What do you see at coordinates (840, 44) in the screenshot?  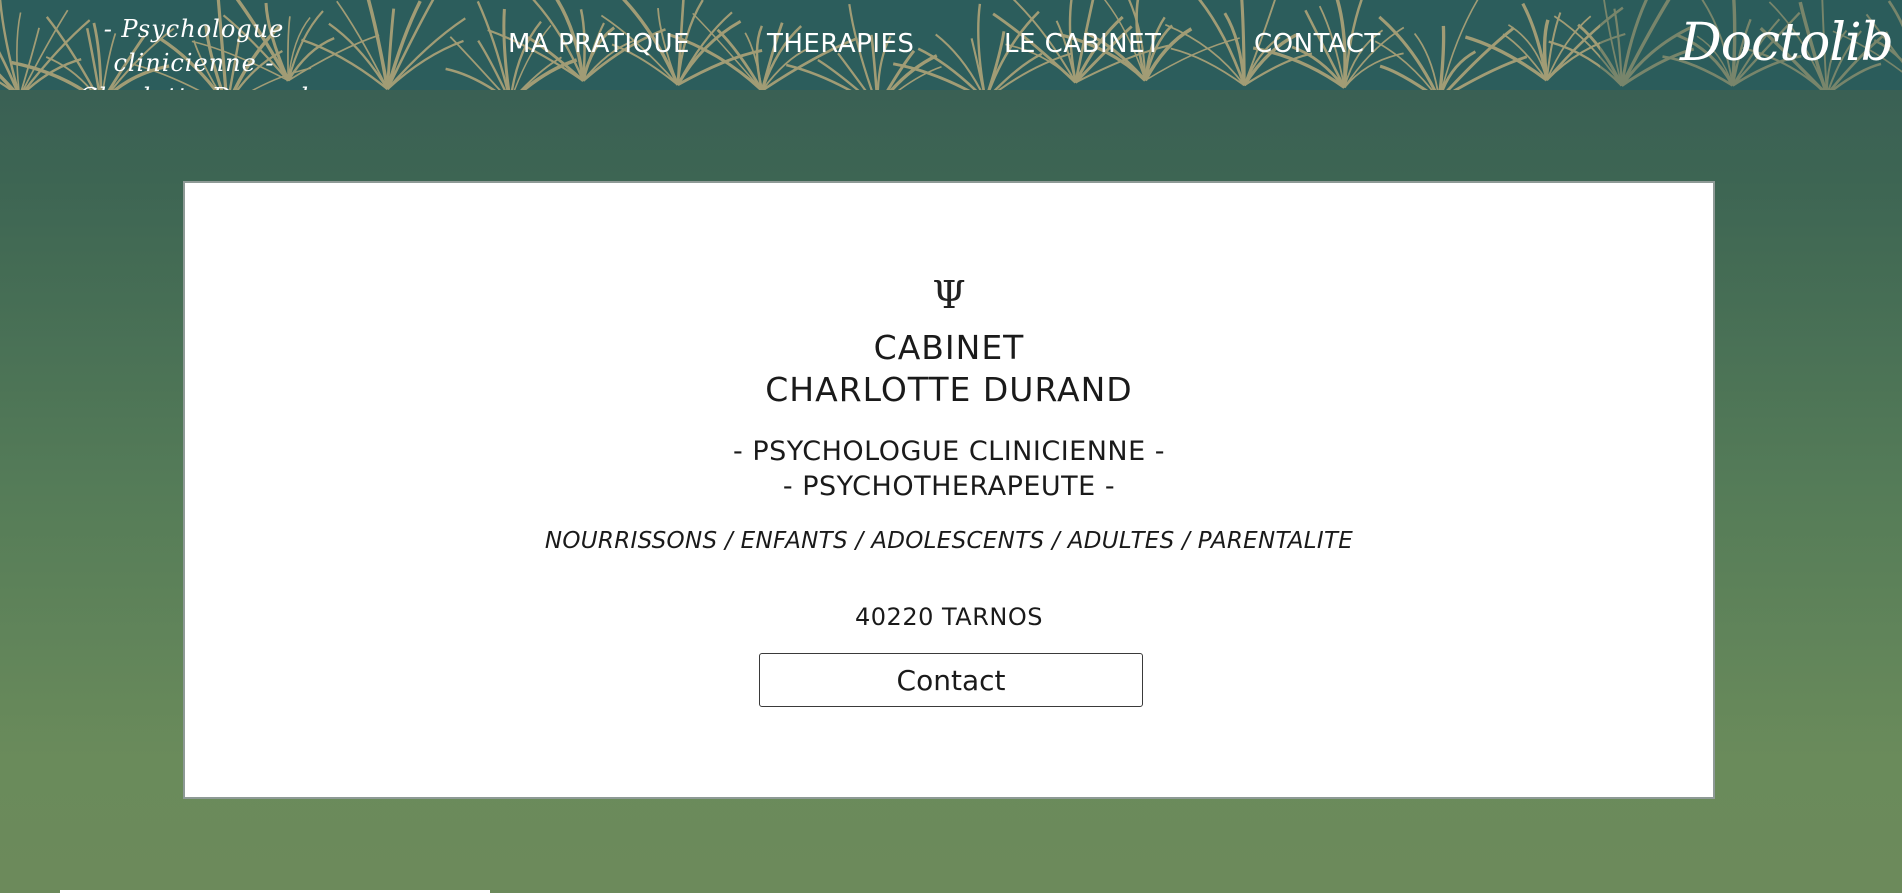 I see `nav-therapies: THERAPIES` at bounding box center [840, 44].